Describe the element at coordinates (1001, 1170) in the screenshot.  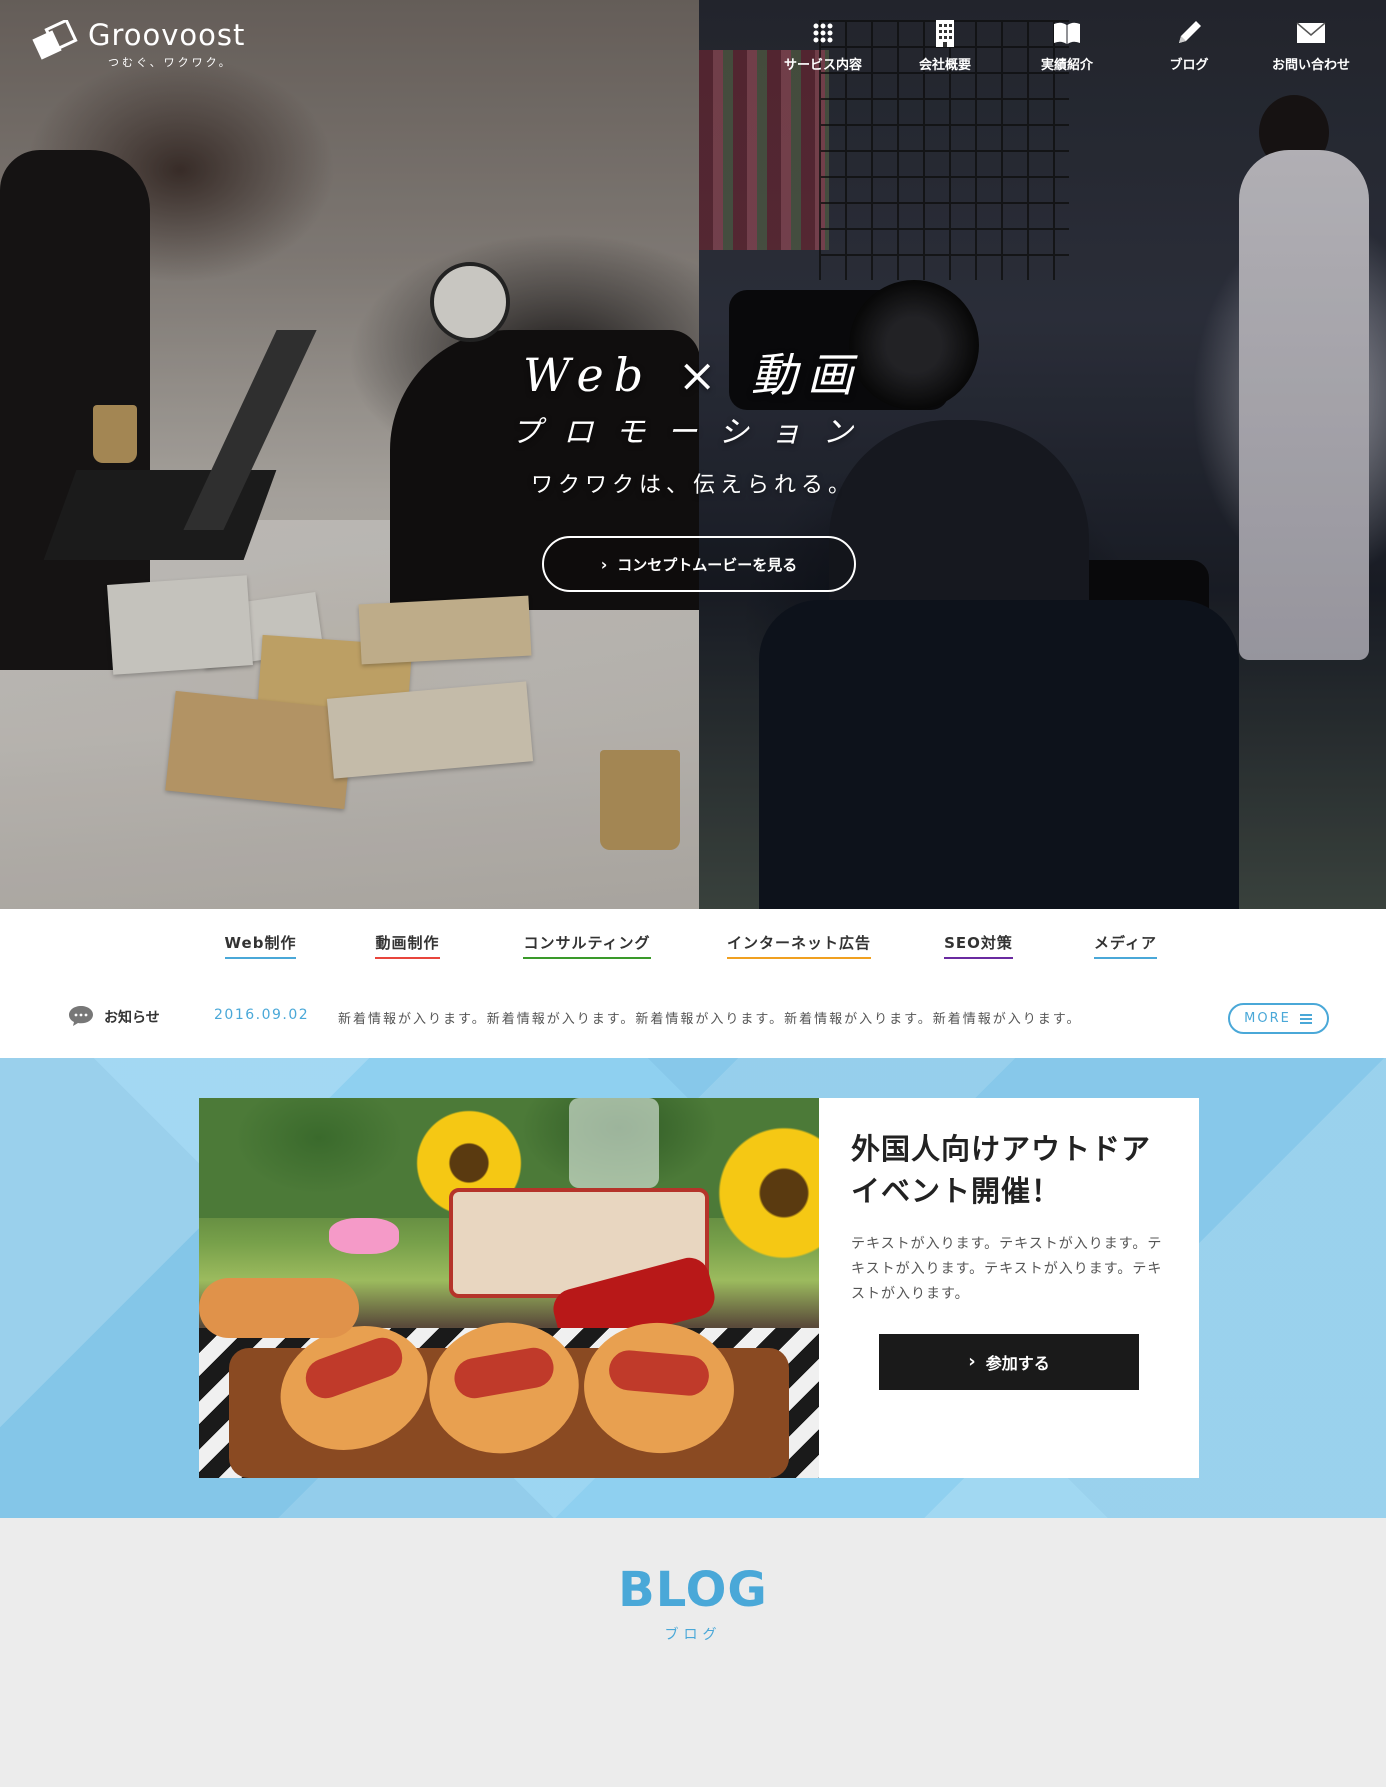
I see `event-title: 外国人向けアウトドアイベント開催！` at that location.